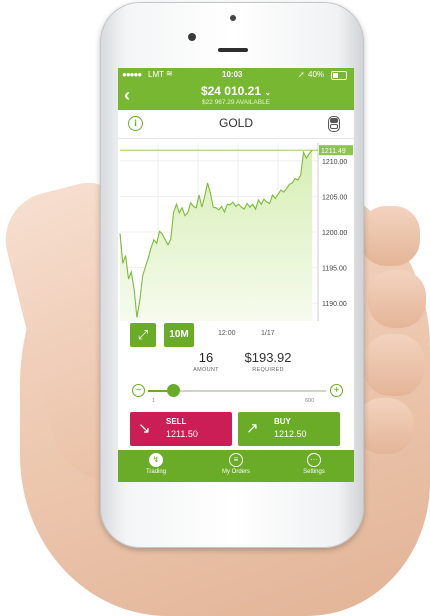  Describe the element at coordinates (206, 357) in the screenshot. I see `amount-value: 16` at that location.